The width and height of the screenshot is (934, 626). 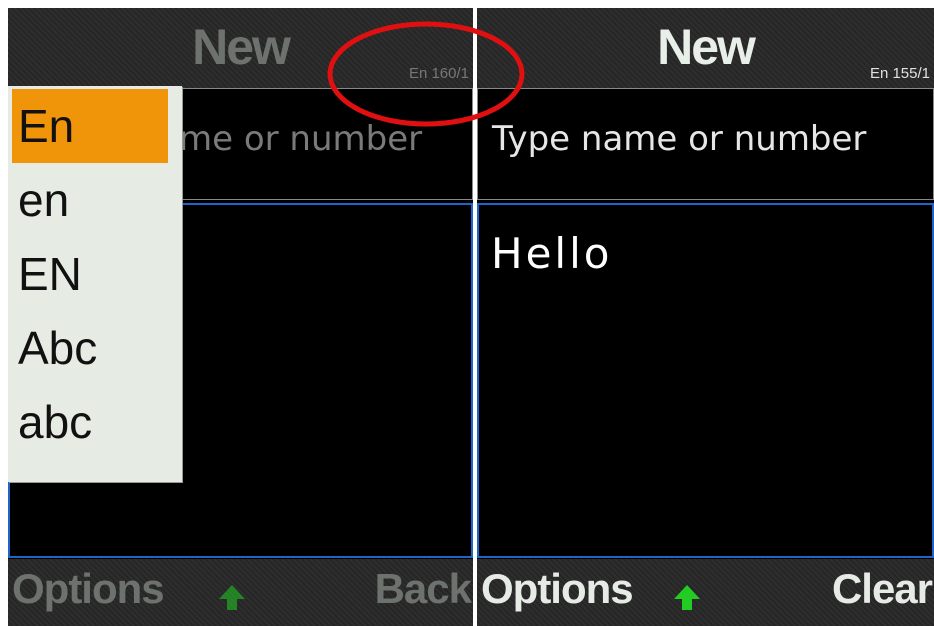 I want to click on input-mode-counter: En 155/1, so click(x=899, y=73).